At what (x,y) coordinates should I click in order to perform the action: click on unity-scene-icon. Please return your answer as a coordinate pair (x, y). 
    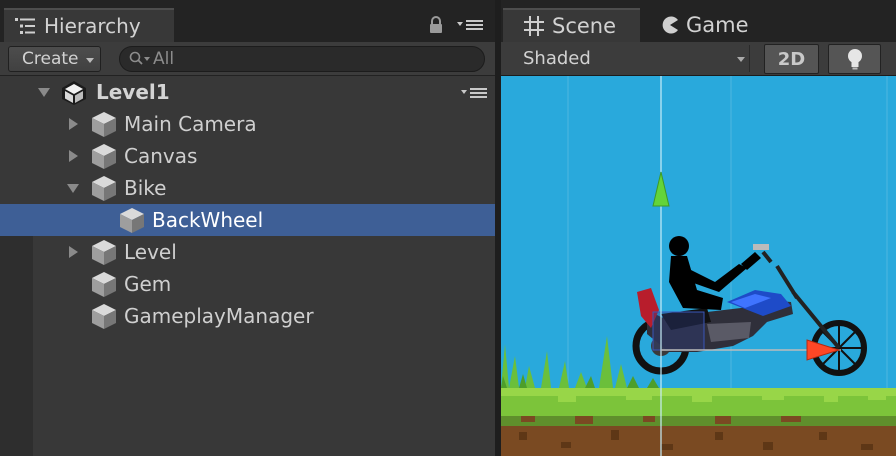
    Looking at the image, I should click on (74, 93).